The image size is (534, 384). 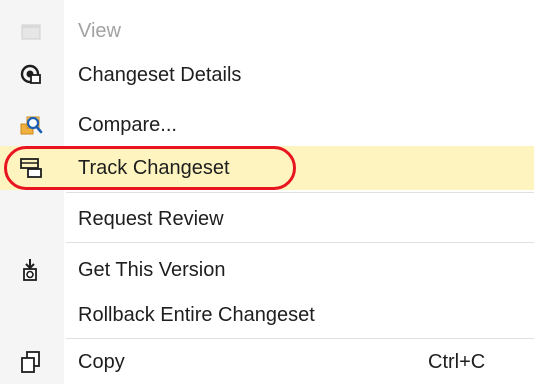 What do you see at coordinates (267, 168) in the screenshot?
I see `menu-item-track-changeset: Track Changeset` at bounding box center [267, 168].